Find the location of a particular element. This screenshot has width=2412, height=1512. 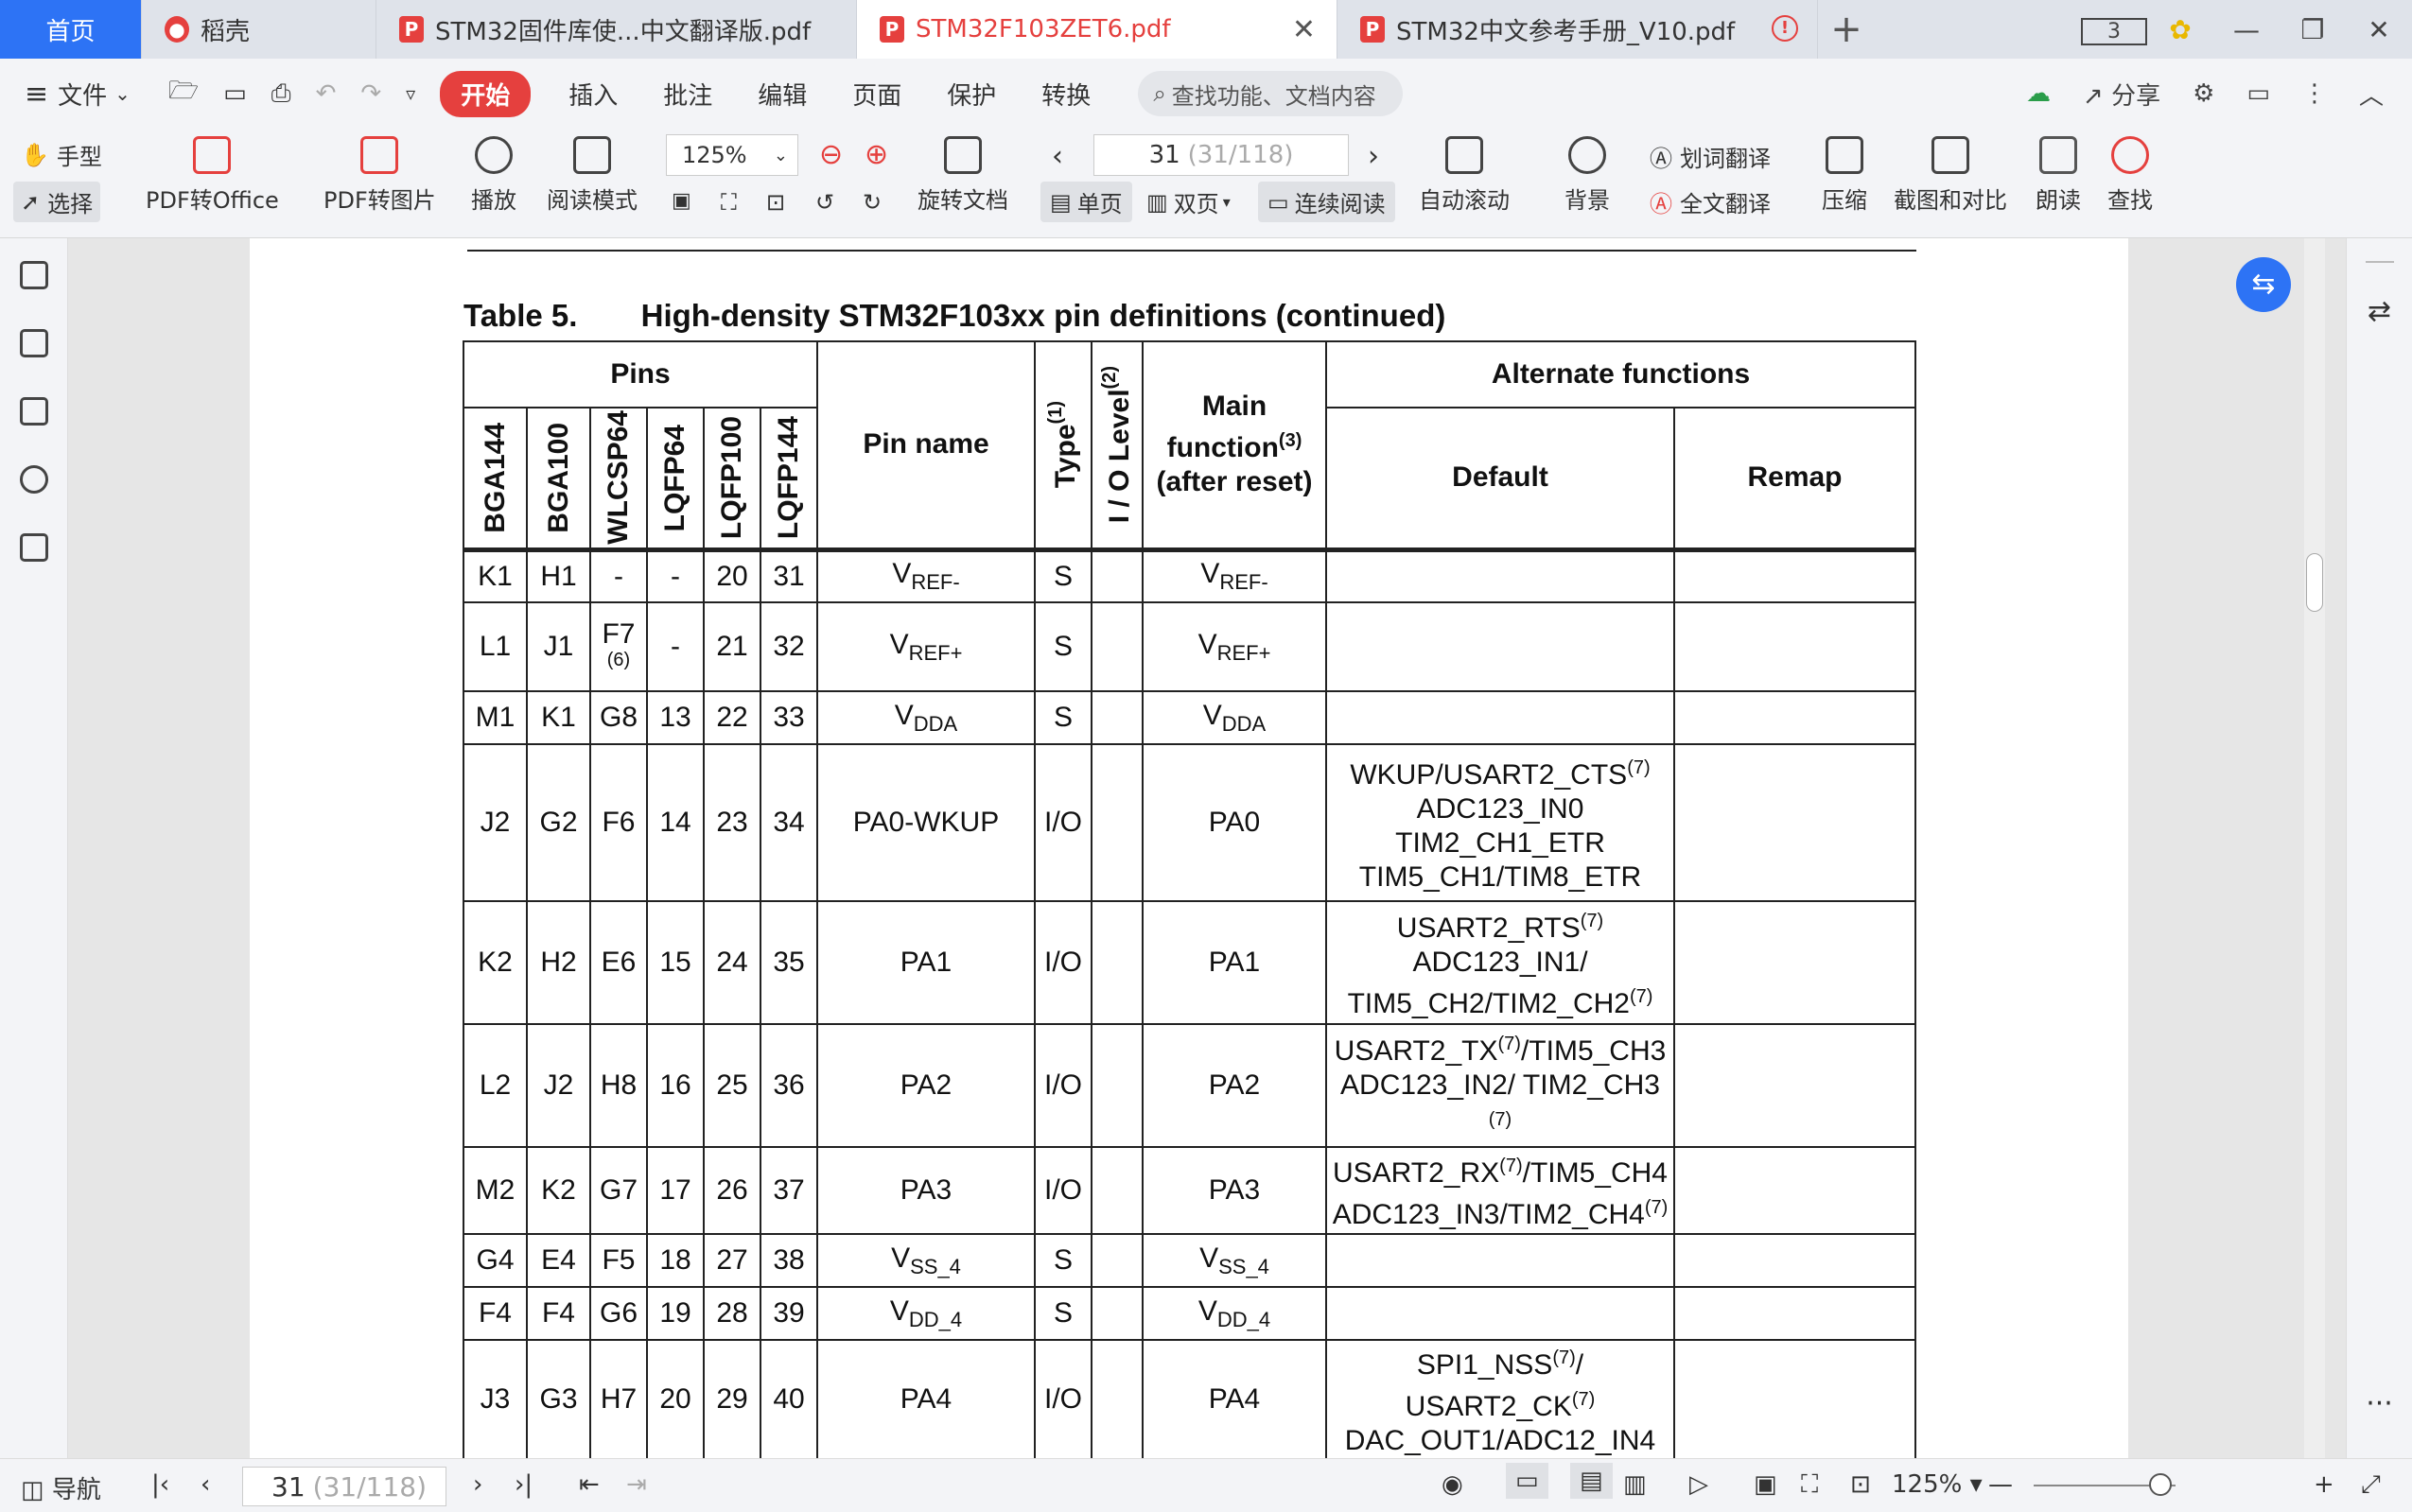

pdf-to-office-button: PDF转Office is located at coordinates (212, 175).